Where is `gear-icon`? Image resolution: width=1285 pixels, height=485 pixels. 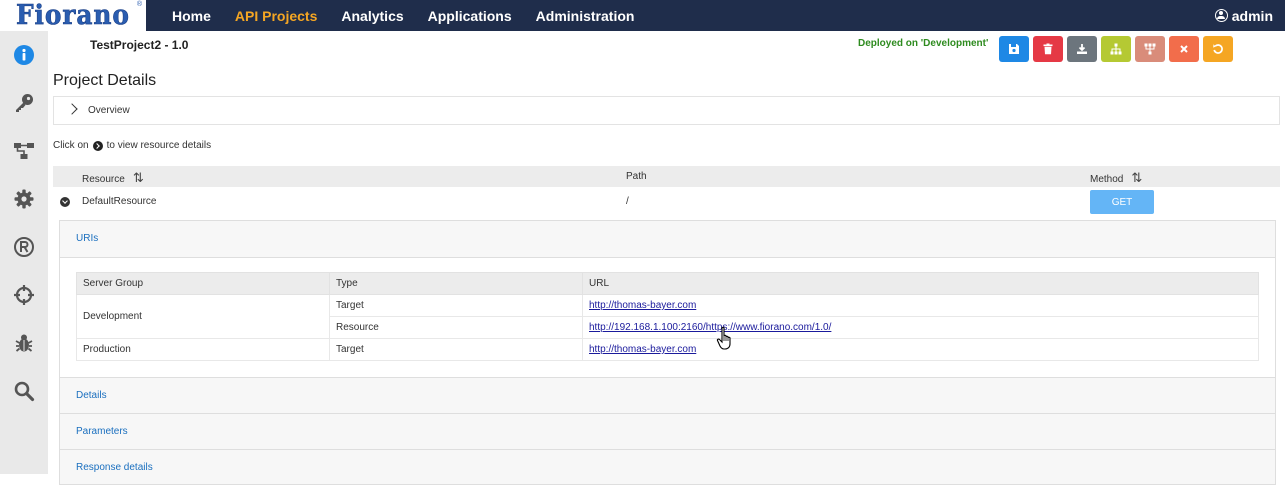 gear-icon is located at coordinates (24, 199).